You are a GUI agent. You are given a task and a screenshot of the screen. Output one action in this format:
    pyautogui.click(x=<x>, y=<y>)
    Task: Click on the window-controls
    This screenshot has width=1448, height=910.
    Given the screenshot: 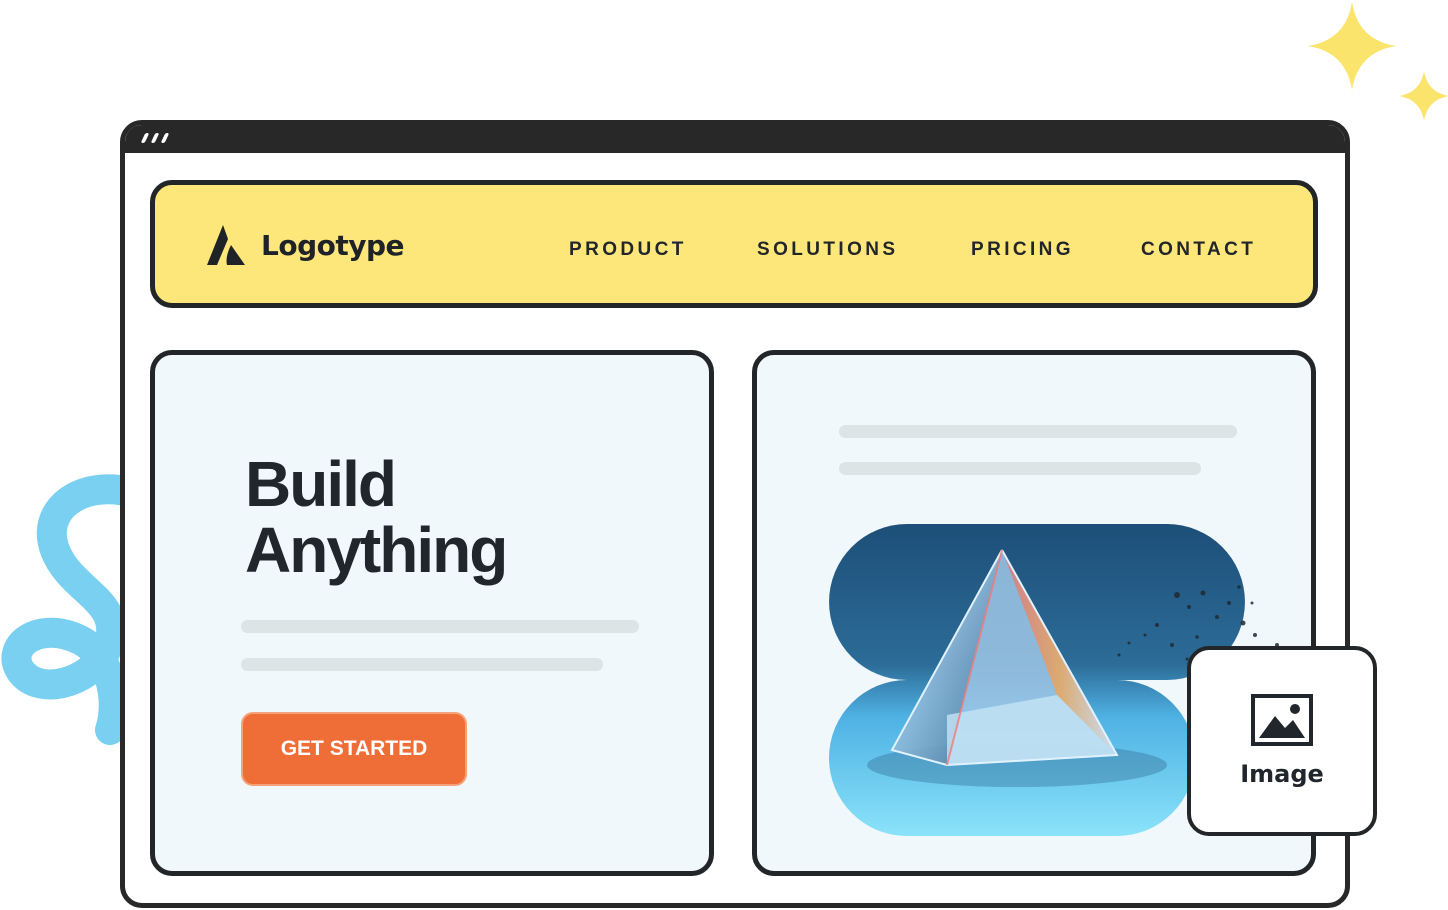 What is the action you would take?
    pyautogui.click(x=155, y=138)
    